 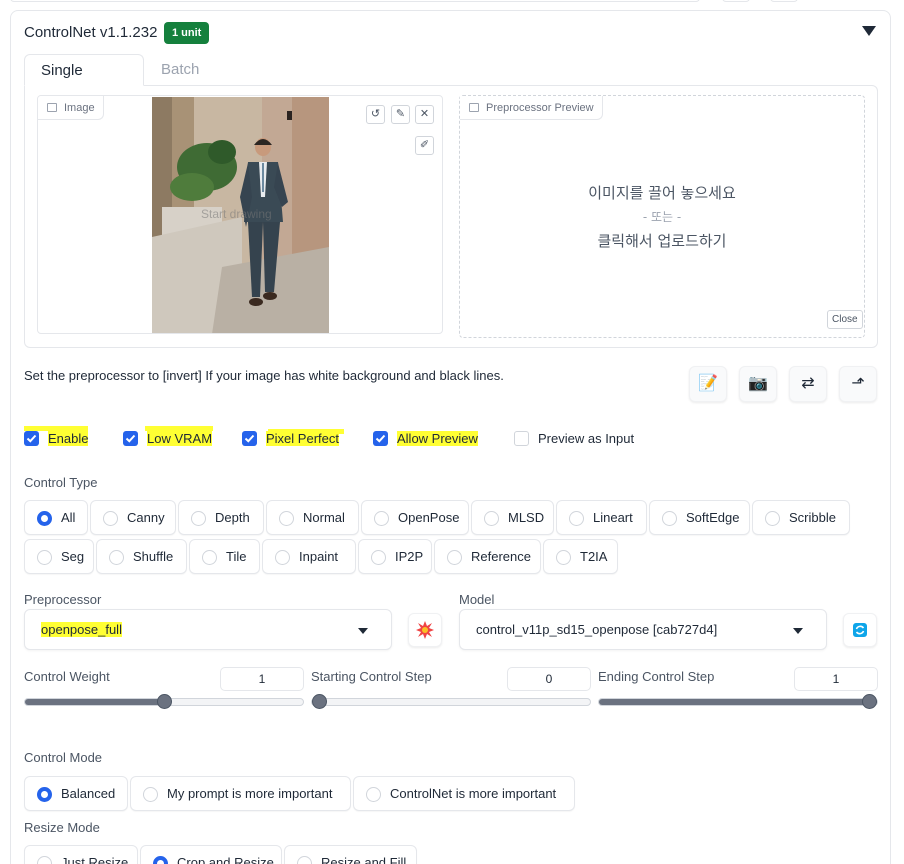 I want to click on resize-mode-label: Resize Mode, so click(x=62, y=827).